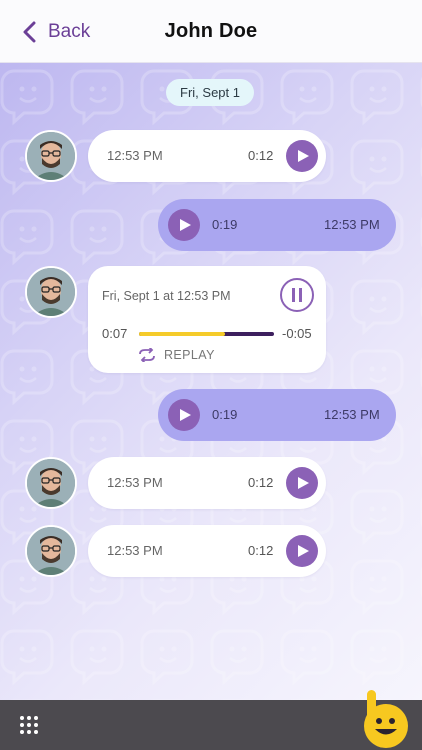 The image size is (422, 750). I want to click on mascot-button, so click(386, 719).